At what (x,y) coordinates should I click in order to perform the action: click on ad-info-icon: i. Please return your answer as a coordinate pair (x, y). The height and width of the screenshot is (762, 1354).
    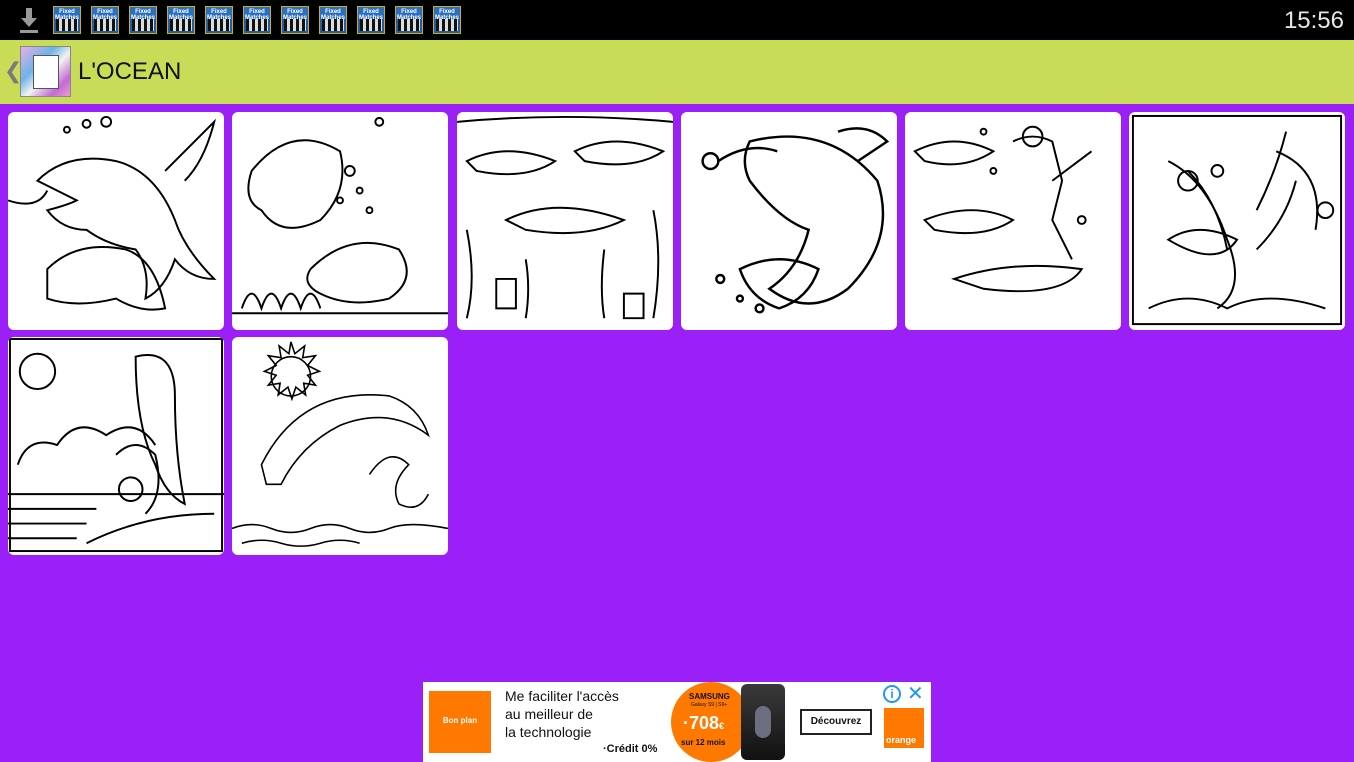
    Looking at the image, I should click on (892, 694).